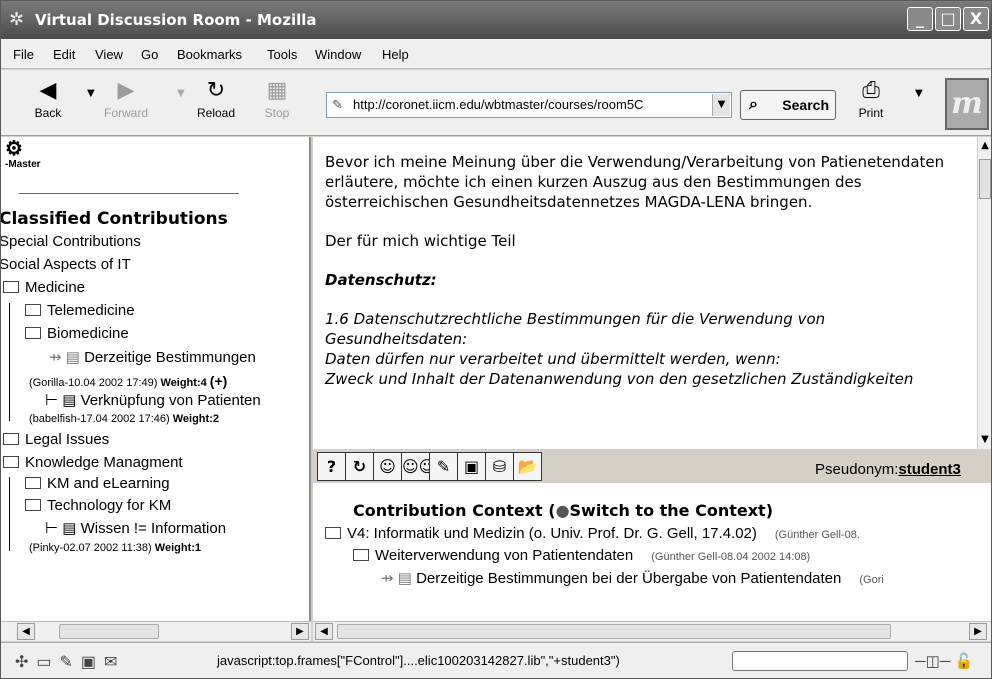  I want to click on page-icon: ✎, so click(337, 104).